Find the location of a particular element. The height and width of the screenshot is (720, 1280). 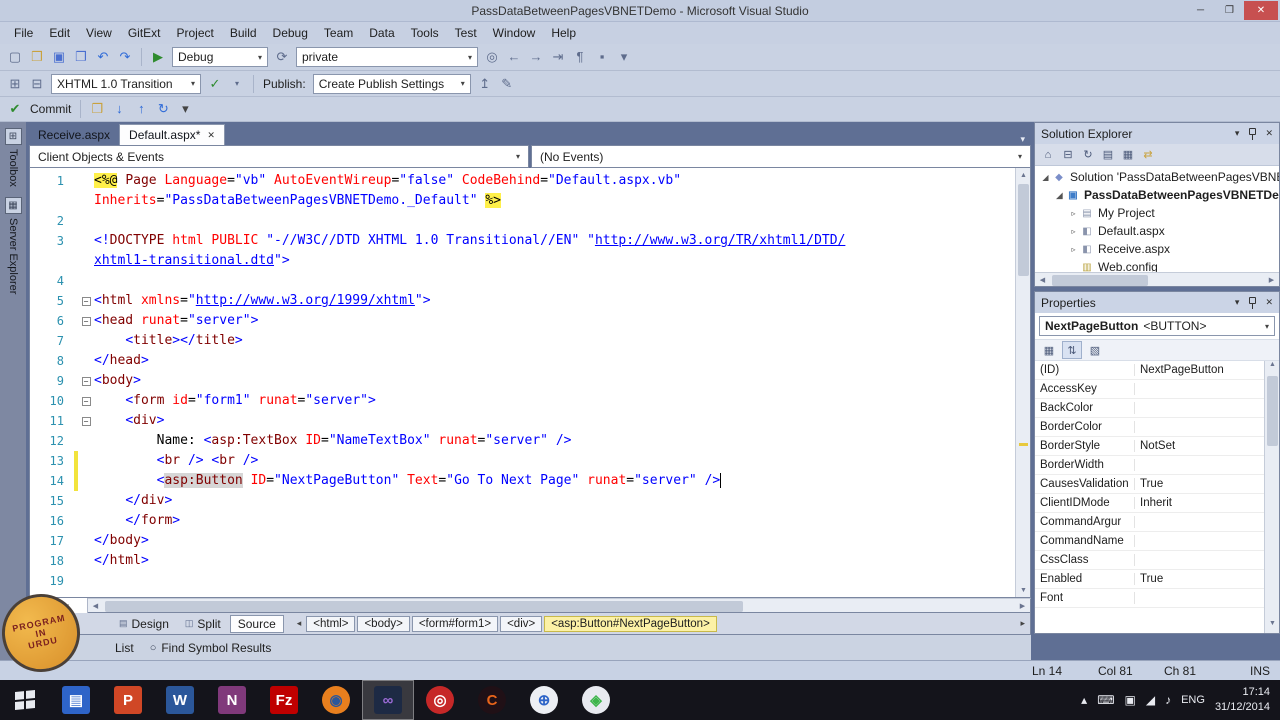

find-icon: ◎ is located at coordinates (492, 57).